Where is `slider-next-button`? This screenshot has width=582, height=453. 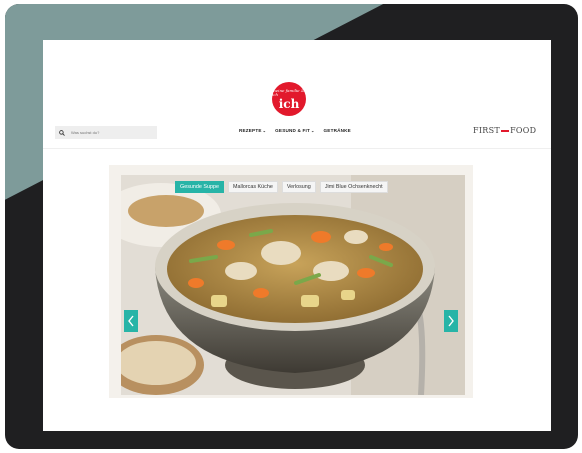
slider-next-button is located at coordinates (451, 321).